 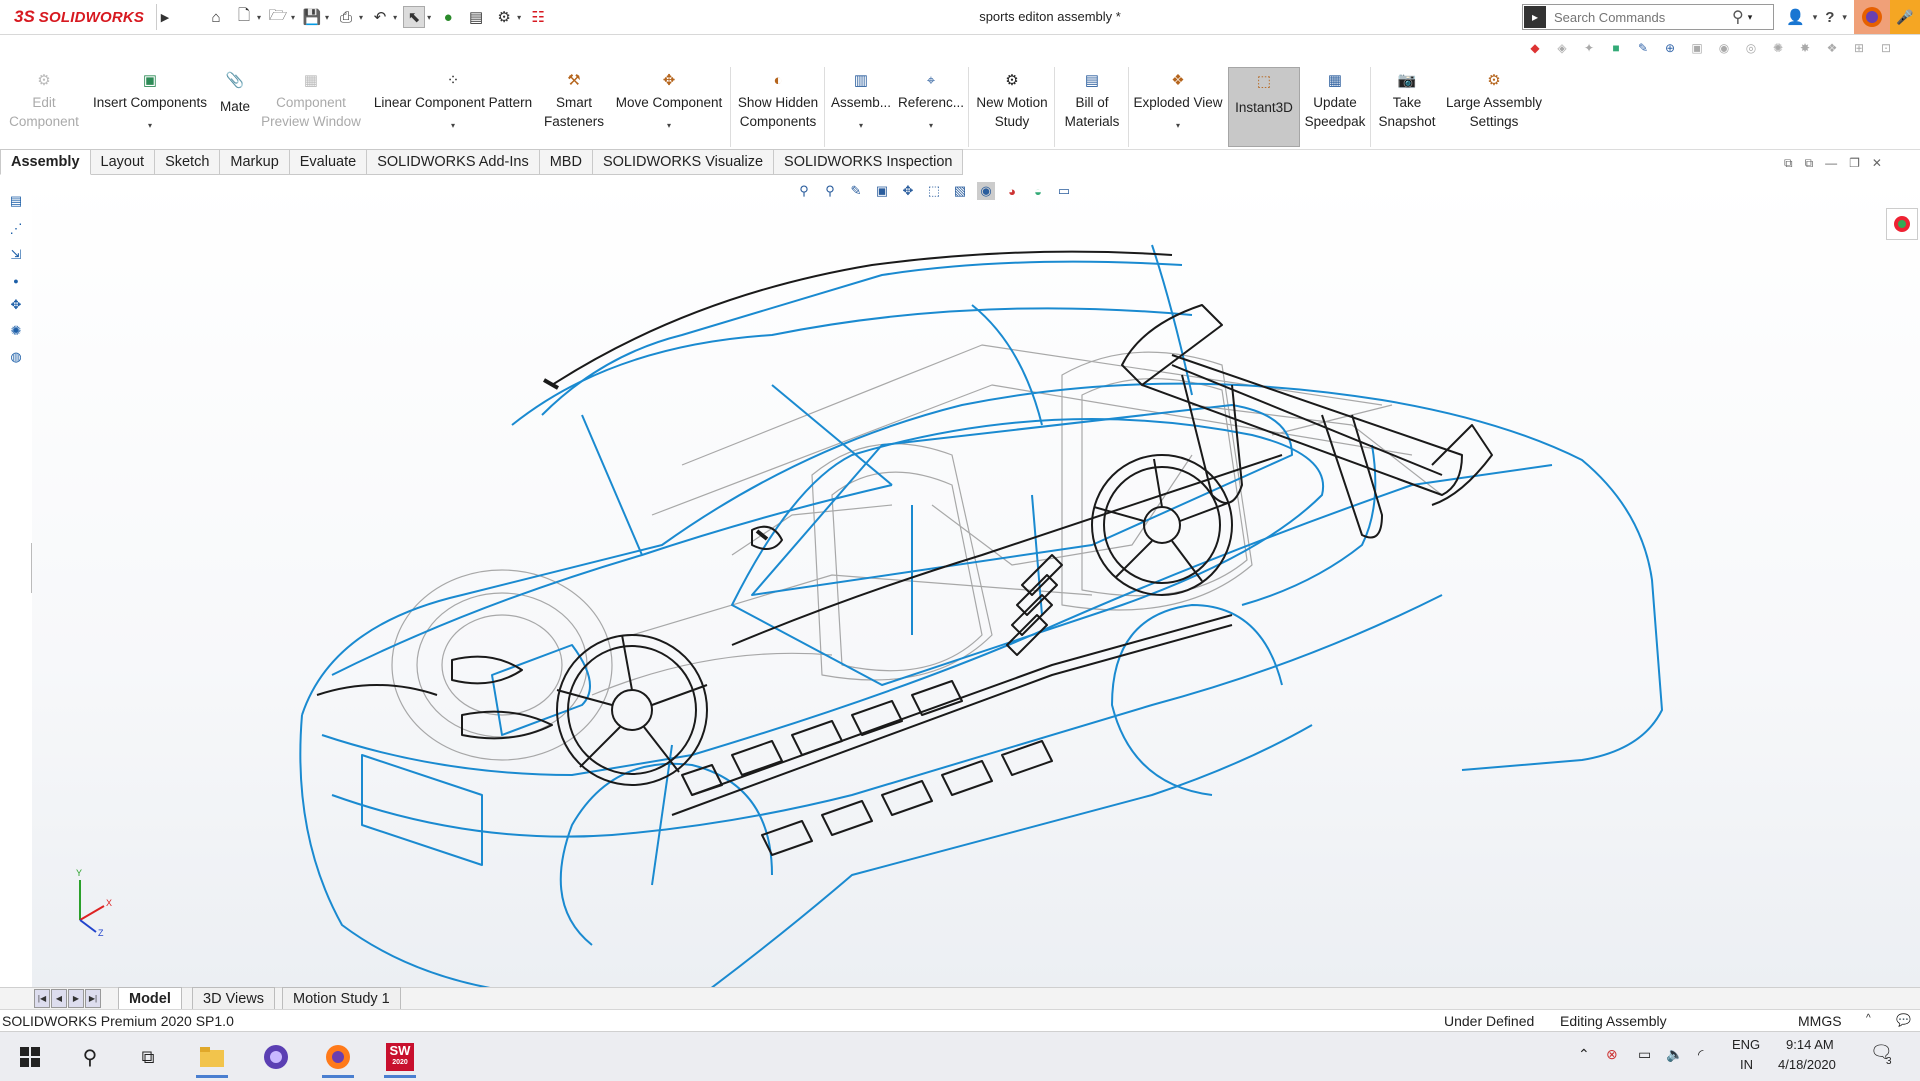 What do you see at coordinates (400, 1058) in the screenshot?
I see `solidworks-taskbar-icon: SW 2020` at bounding box center [400, 1058].